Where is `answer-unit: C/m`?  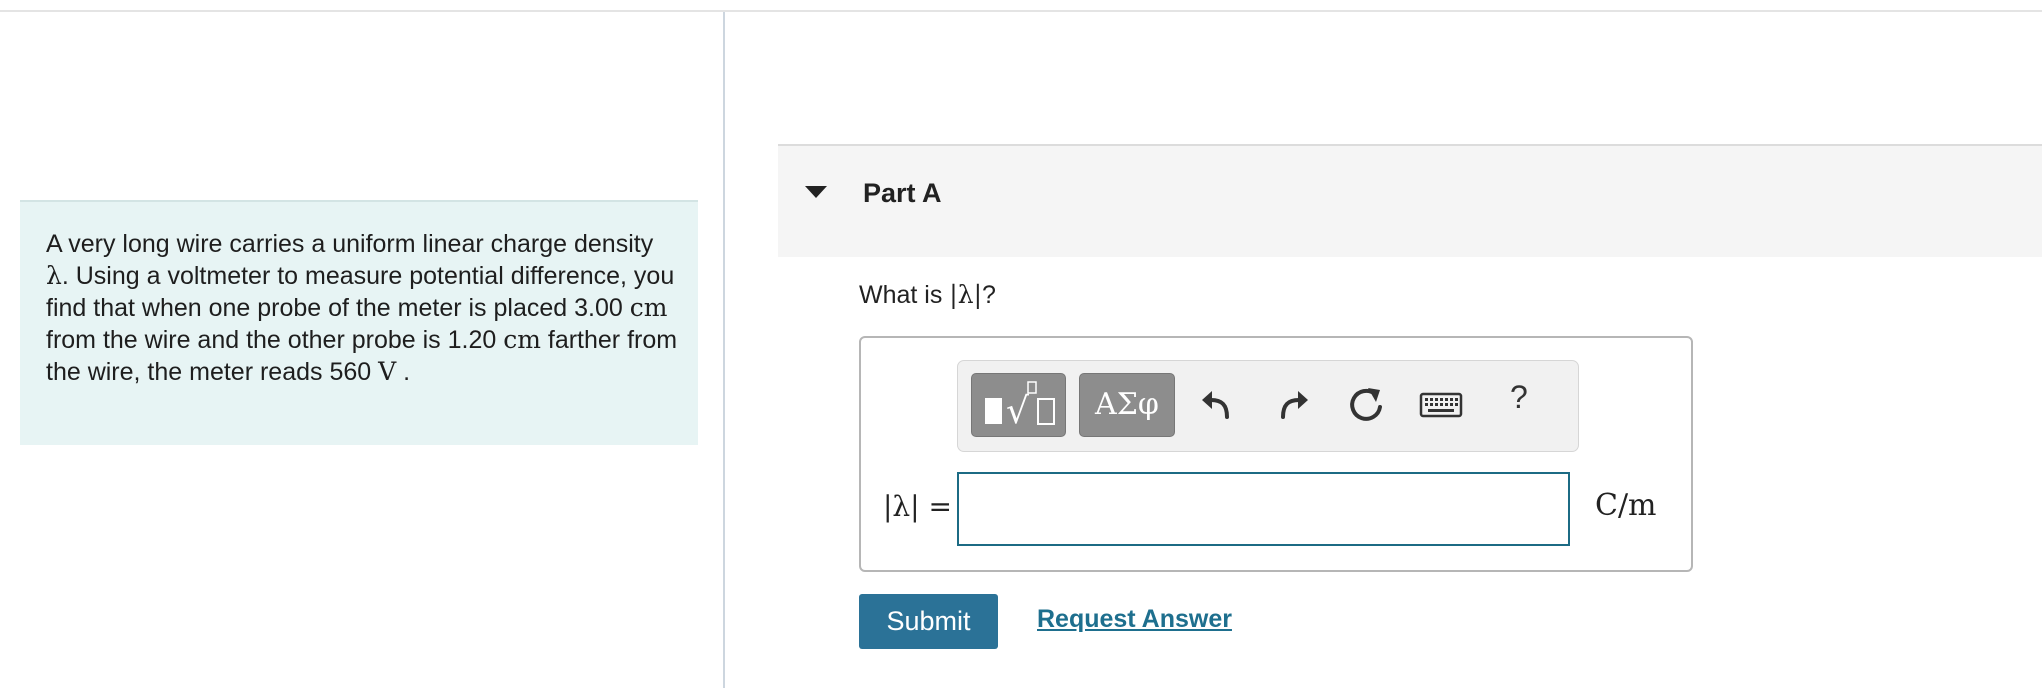 answer-unit: C/m is located at coordinates (1626, 505).